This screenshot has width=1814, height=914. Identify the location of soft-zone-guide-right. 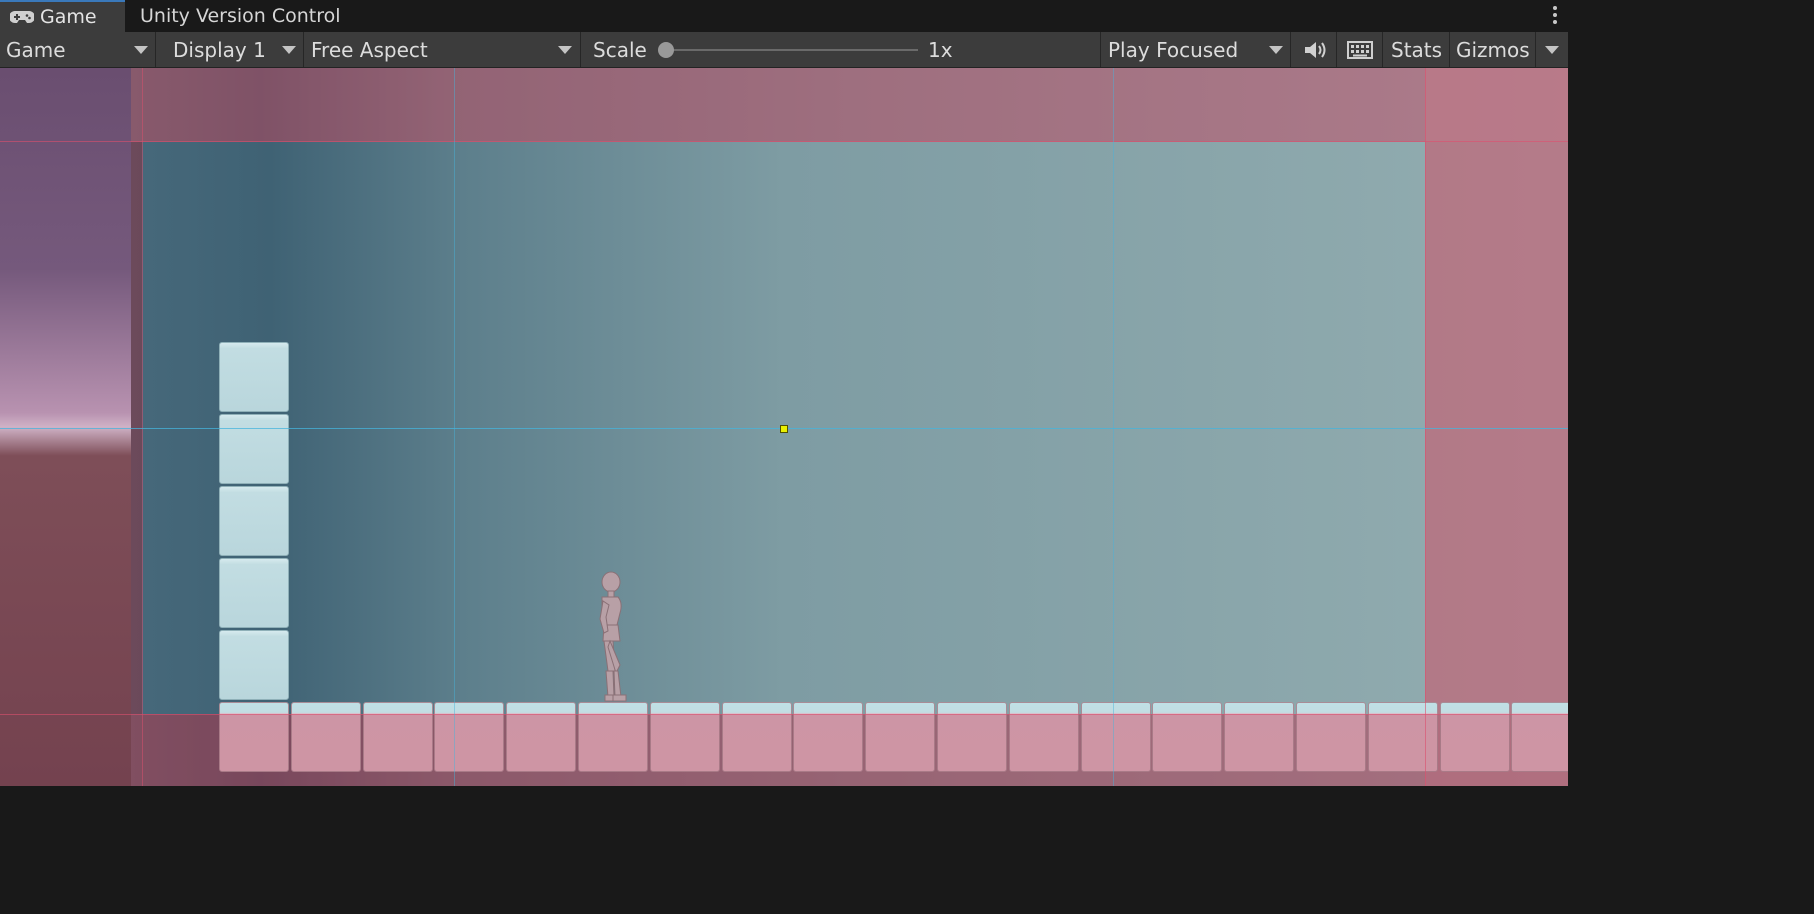
(1113, 427).